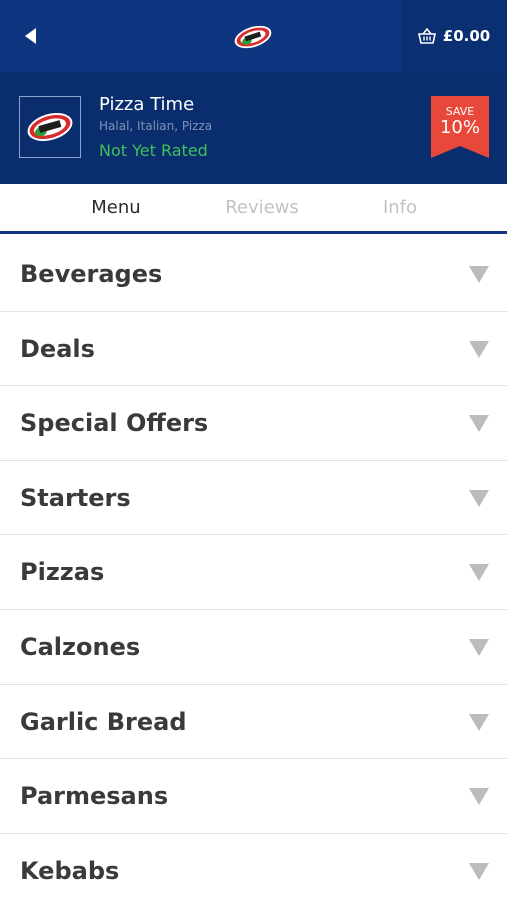 Image resolution: width=507 pixels, height=900 pixels. Describe the element at coordinates (253, 722) in the screenshot. I see `category-row-garlic-bread: Garlic Bread` at that location.